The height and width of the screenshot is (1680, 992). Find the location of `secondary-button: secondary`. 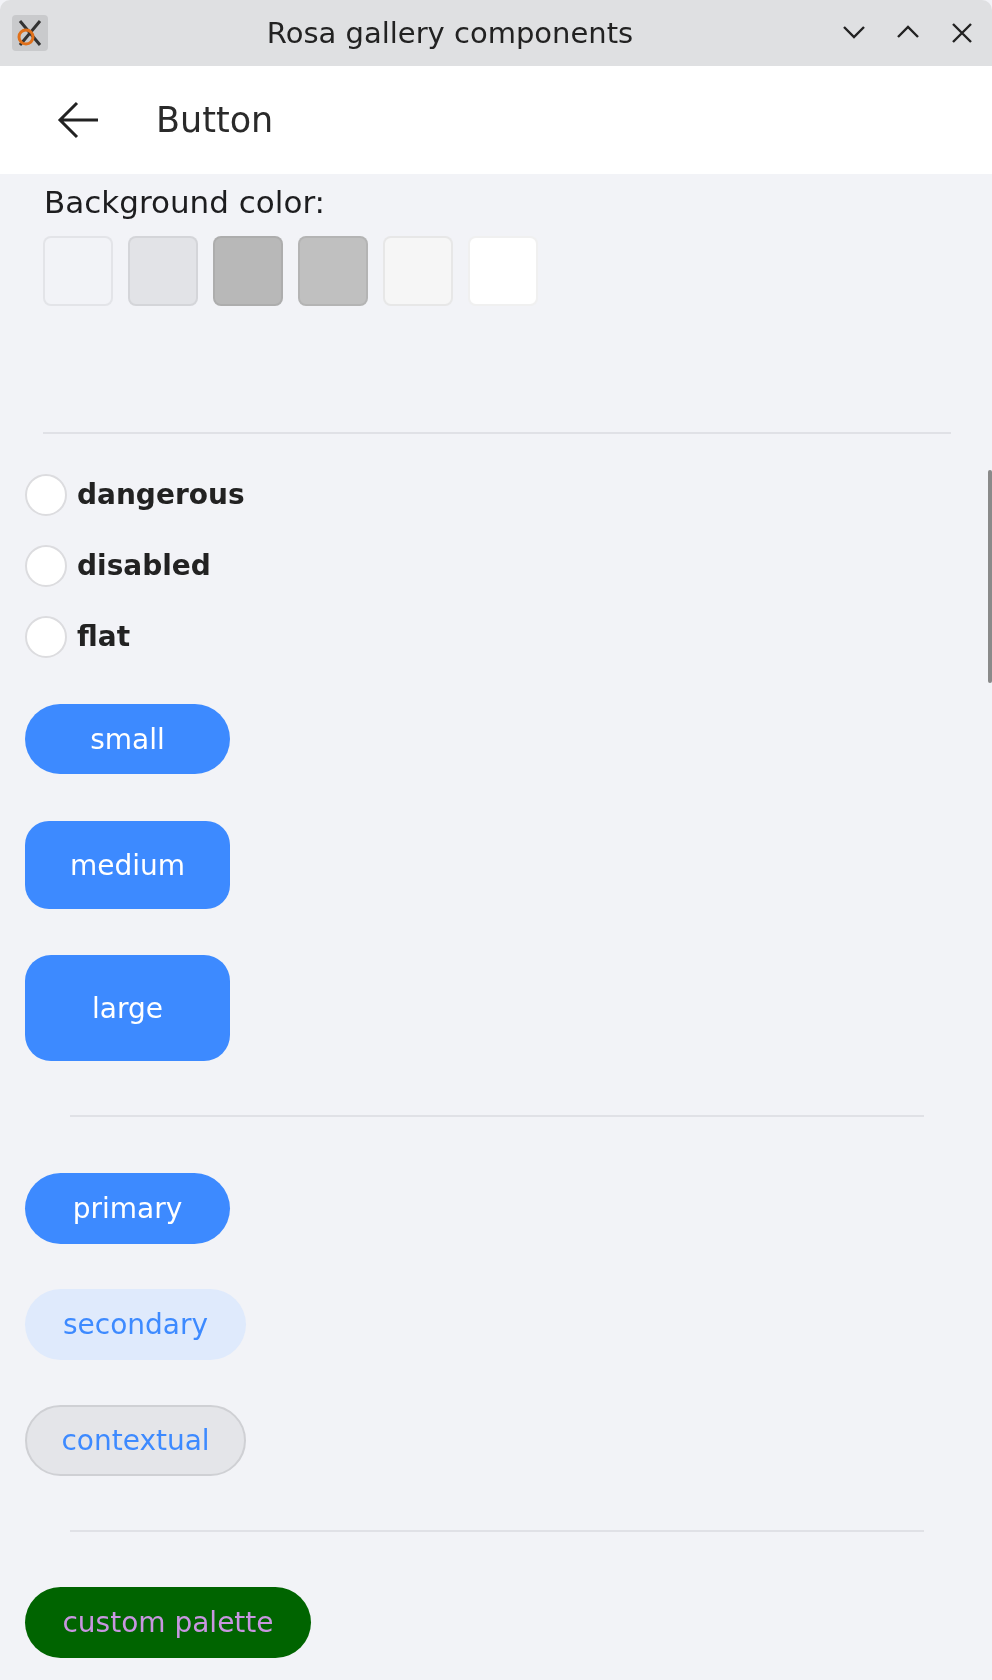

secondary-button: secondary is located at coordinates (135, 1324).